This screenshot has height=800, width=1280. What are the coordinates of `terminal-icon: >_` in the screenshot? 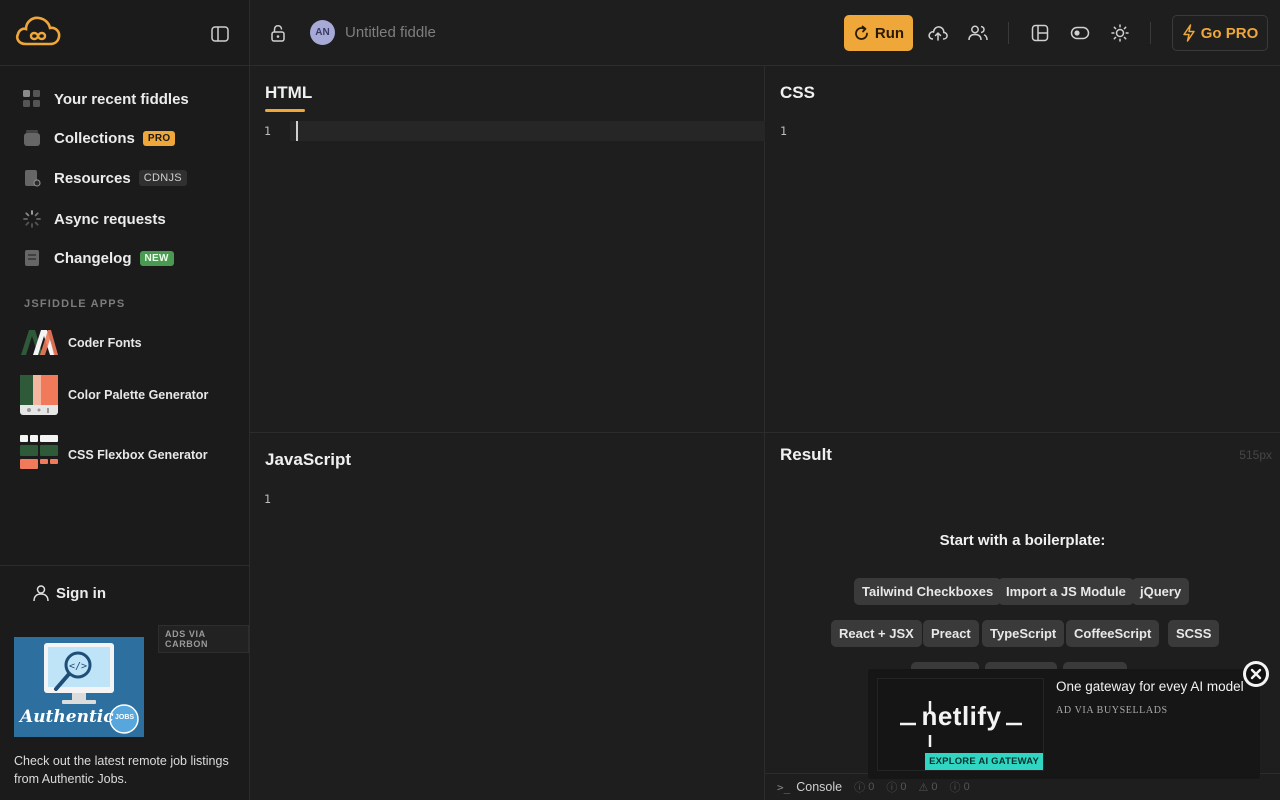 It's located at (784, 787).